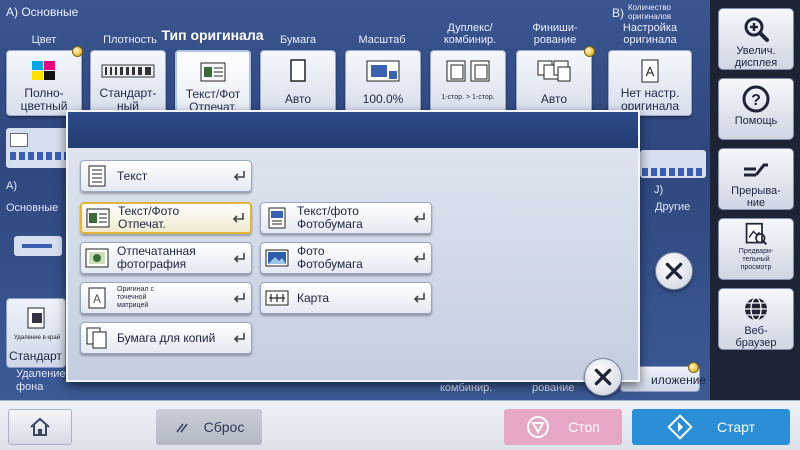 This screenshot has width=800, height=450. I want to click on original-setting-tile: A Нет настр. оригинала, so click(650, 83).